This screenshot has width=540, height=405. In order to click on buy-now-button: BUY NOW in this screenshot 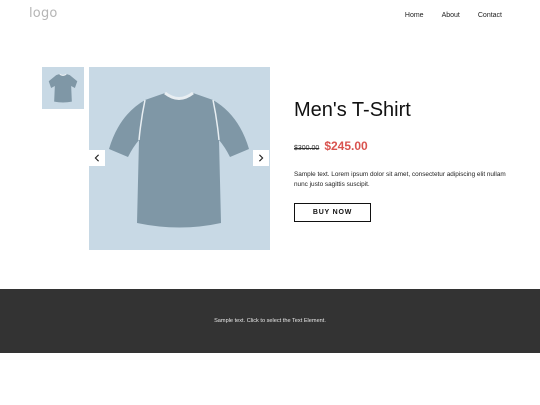, I will do `click(332, 212)`.